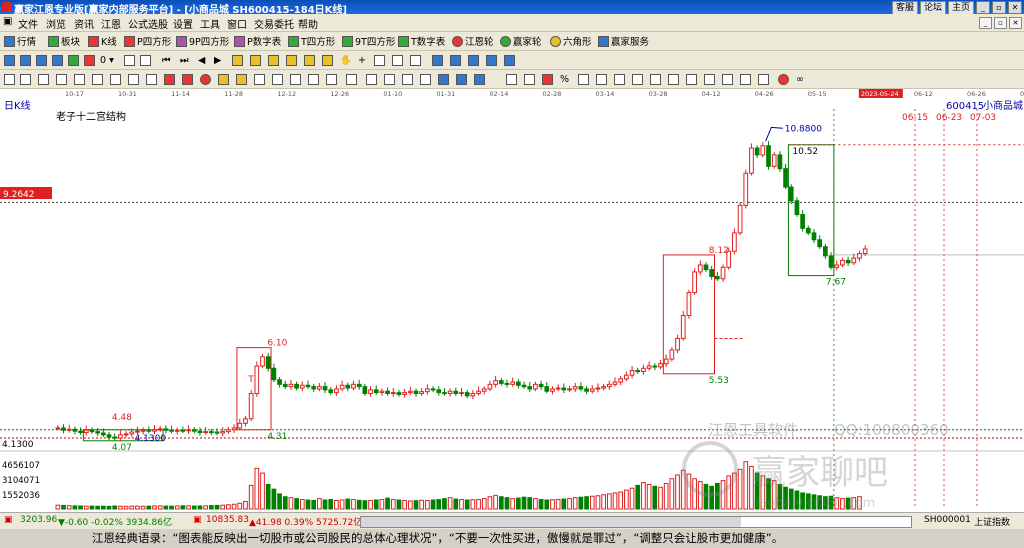 The image size is (1024, 548). Describe the element at coordinates (800, 79) in the screenshot. I see `link-icon: ∞` at that location.